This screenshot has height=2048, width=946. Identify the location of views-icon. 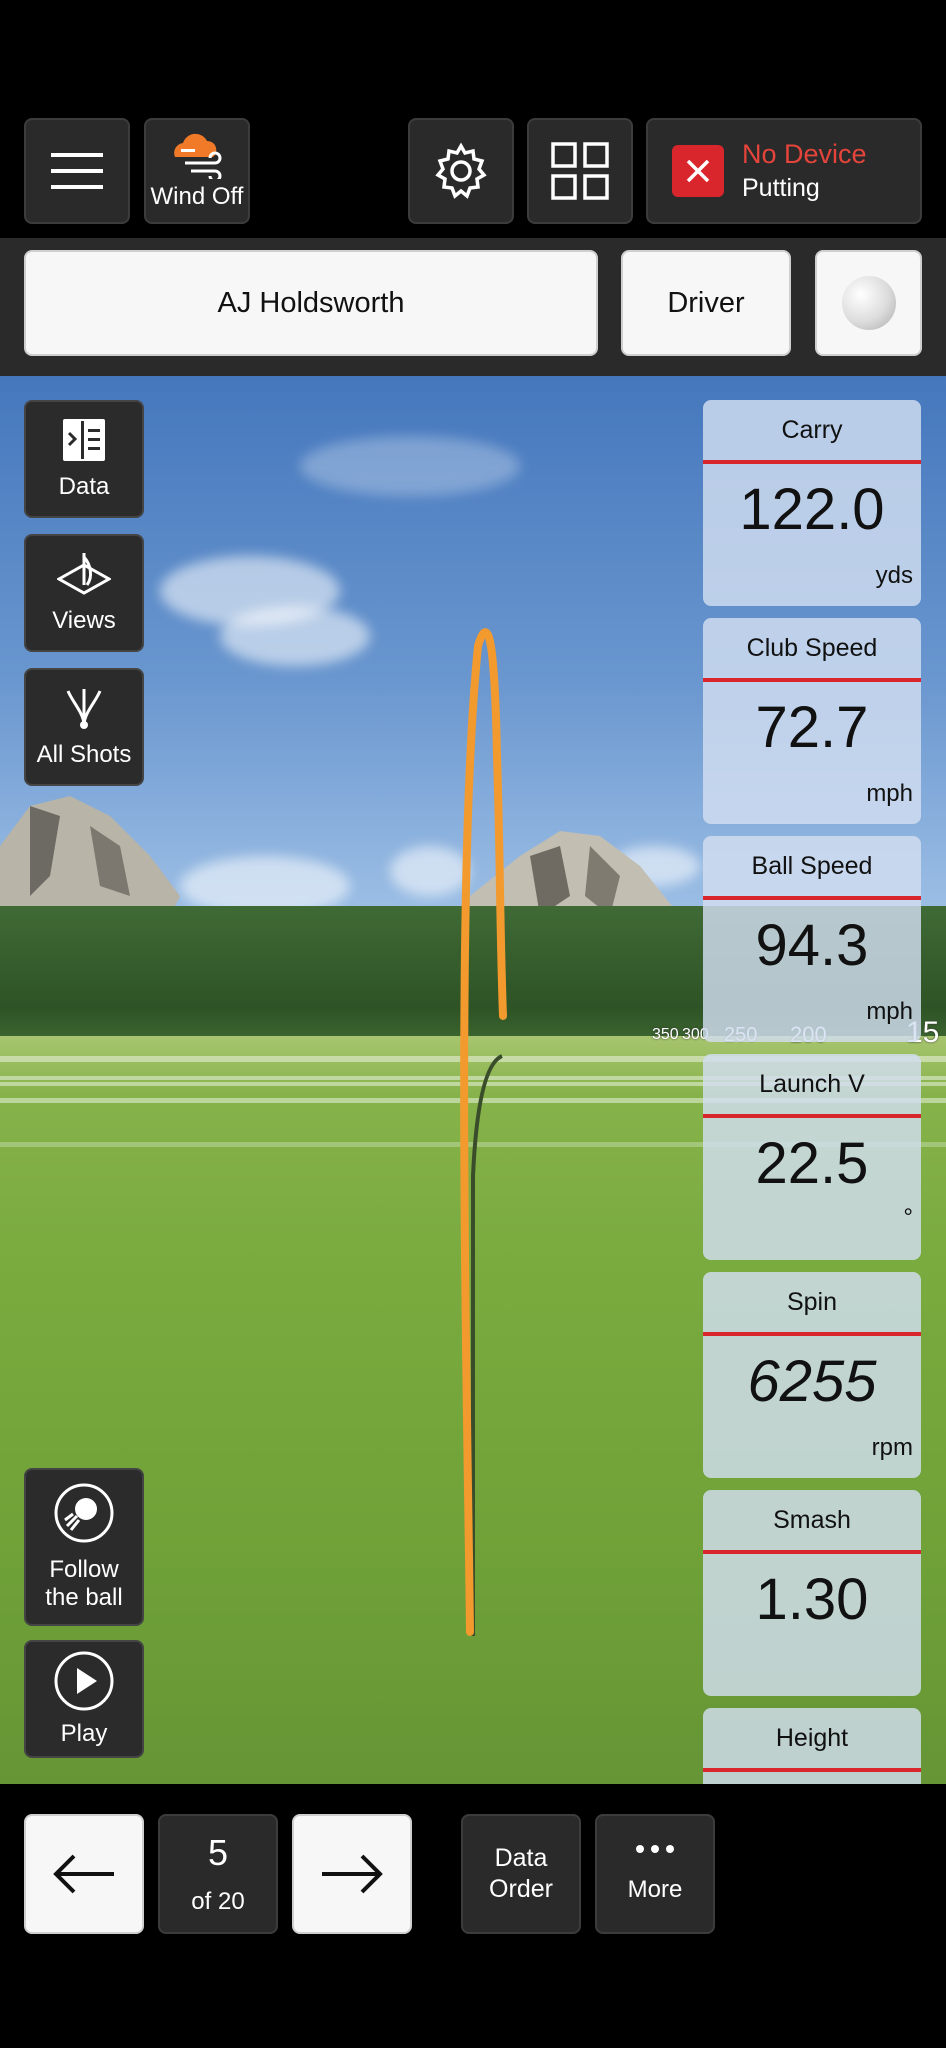
(84, 574).